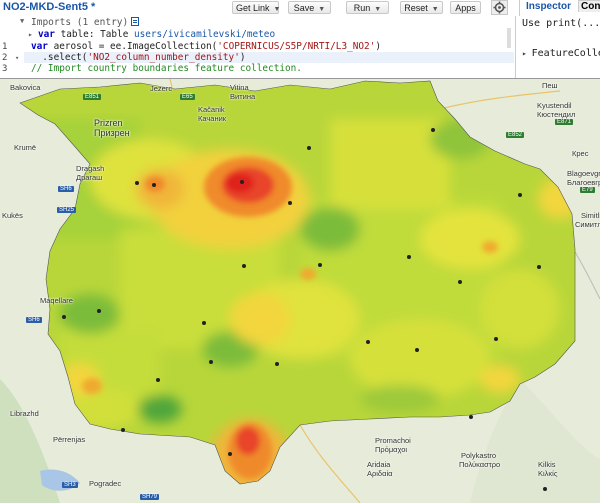 This screenshot has height=503, width=600. Describe the element at coordinates (22, 21) in the screenshot. I see `collapse-imports-icon: ▼` at that location.